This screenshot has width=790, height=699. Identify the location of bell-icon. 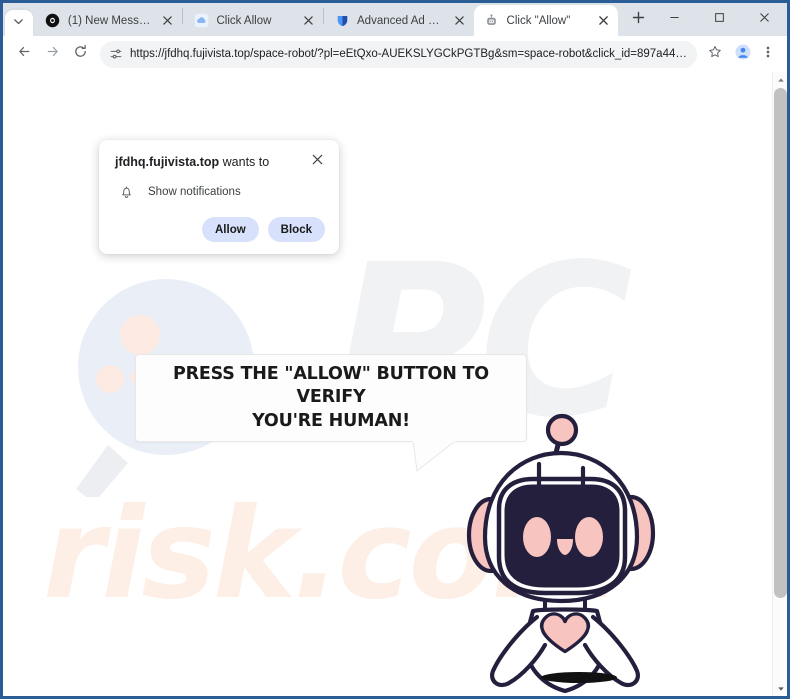
(126, 192).